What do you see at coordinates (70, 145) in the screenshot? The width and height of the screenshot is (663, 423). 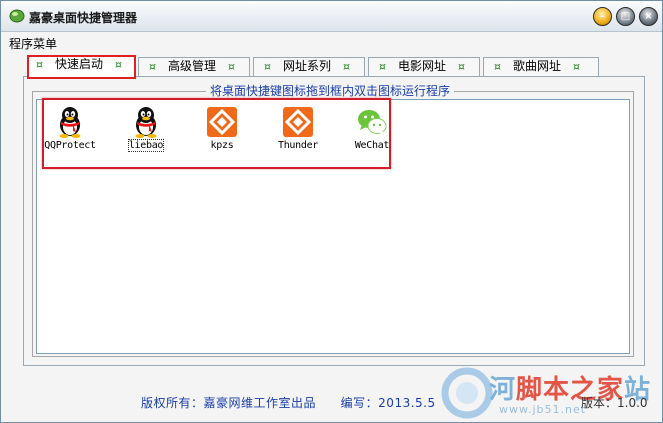 I see `shortcut-label: QQProtect` at bounding box center [70, 145].